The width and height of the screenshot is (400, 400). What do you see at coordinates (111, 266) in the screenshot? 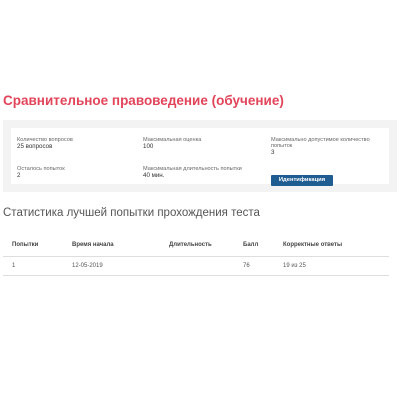
I see `cell-start-time: 12-05-2019` at bounding box center [111, 266].